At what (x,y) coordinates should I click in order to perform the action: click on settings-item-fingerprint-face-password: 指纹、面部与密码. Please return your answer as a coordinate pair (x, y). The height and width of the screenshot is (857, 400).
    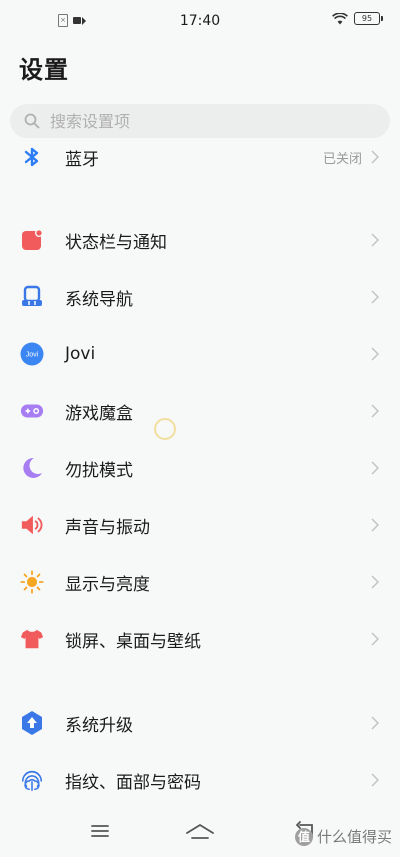
    Looking at the image, I should click on (200, 780).